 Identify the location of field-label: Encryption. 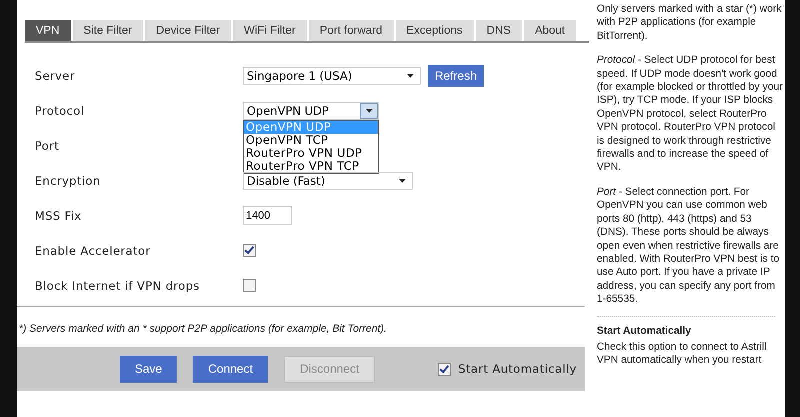
(68, 181).